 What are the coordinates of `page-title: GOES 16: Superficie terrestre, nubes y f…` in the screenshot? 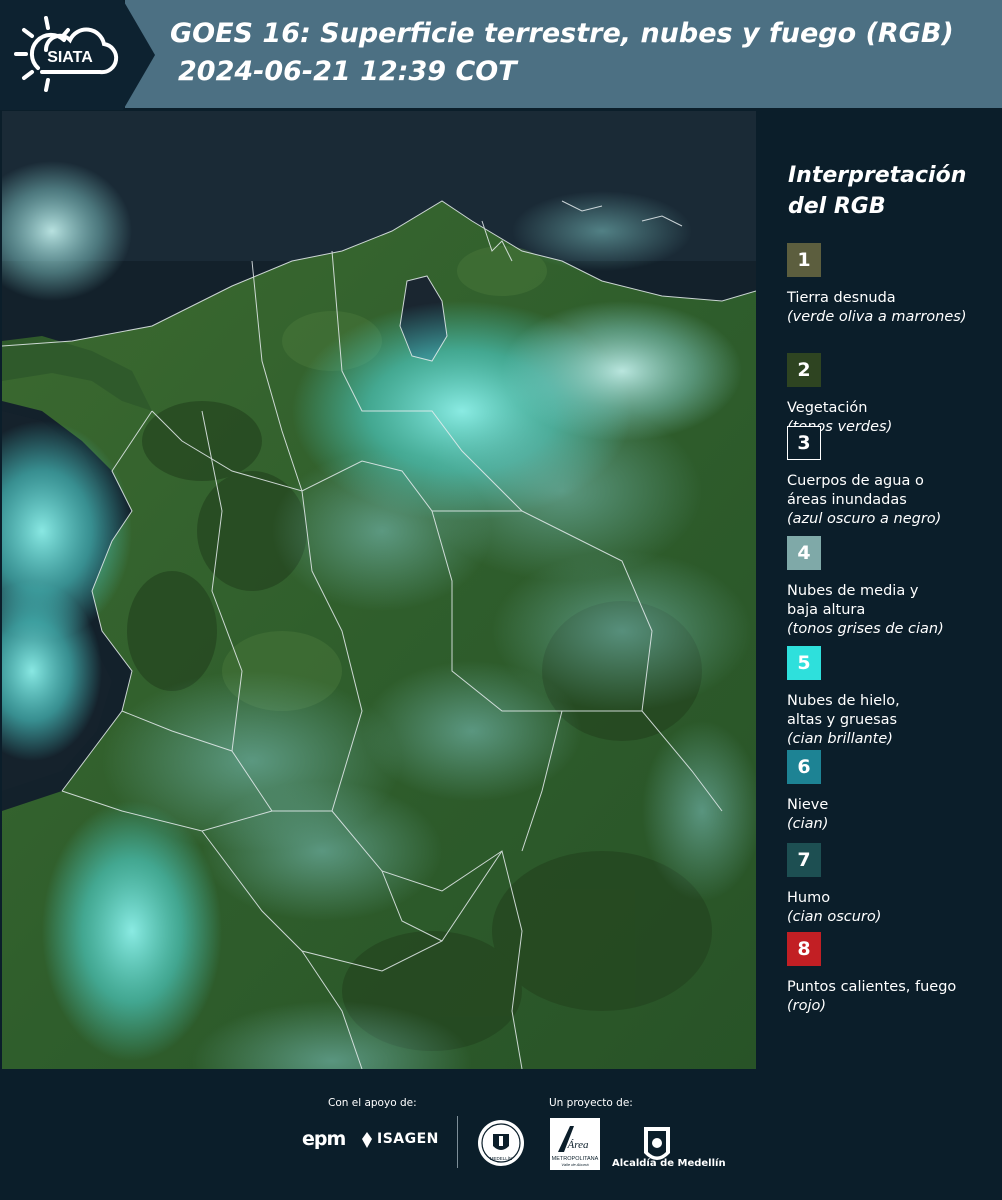 It's located at (562, 33).